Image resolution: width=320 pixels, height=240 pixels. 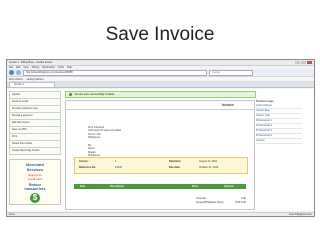 What do you see at coordinates (35, 102) in the screenshot?
I see `sidebar-item-send-email: Send an email` at bounding box center [35, 102].